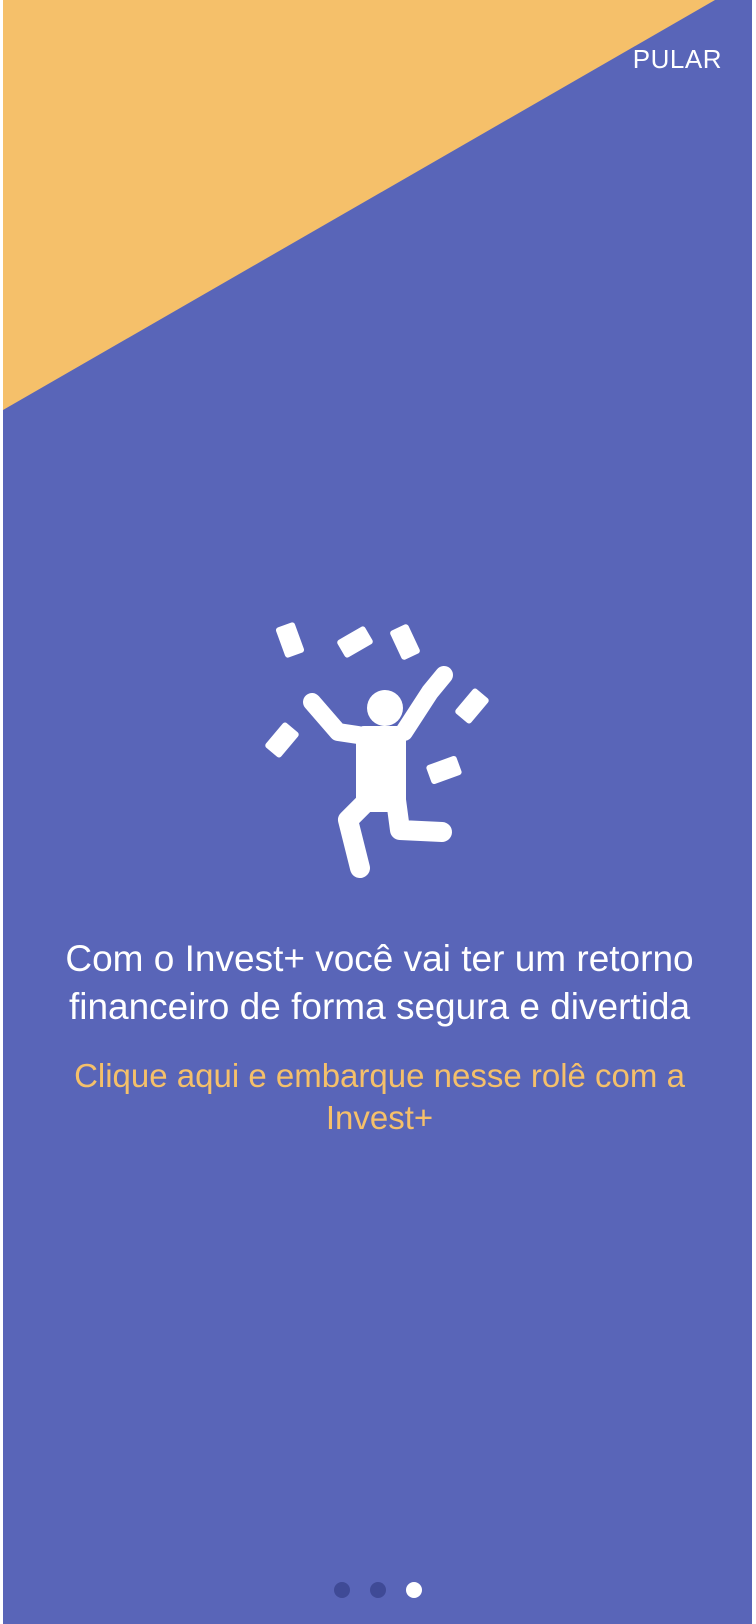 The width and height of the screenshot is (756, 1624). I want to click on celebrating-person-with-money-icon, so click(377, 760).